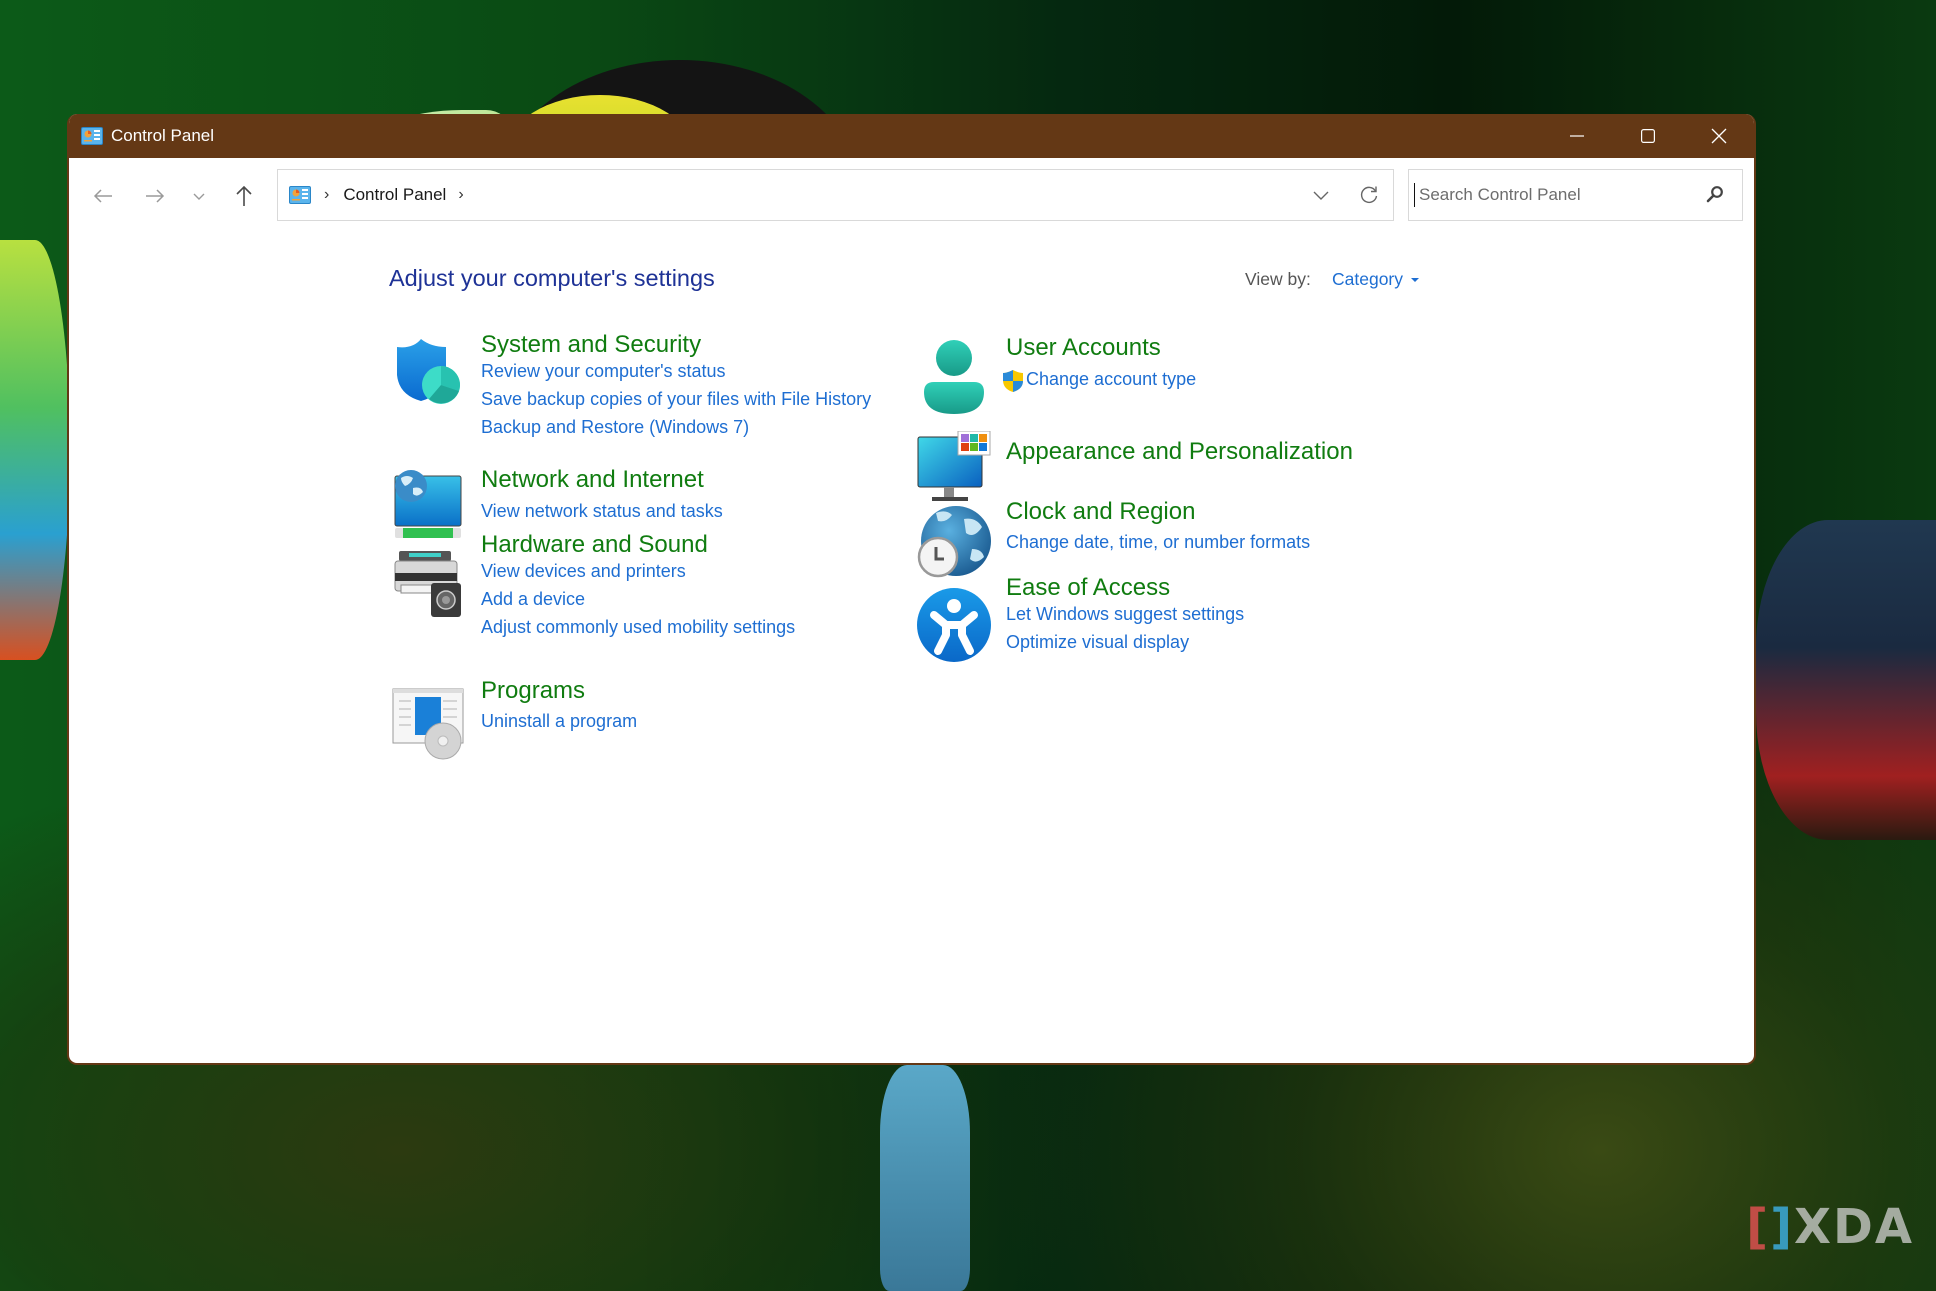 The image size is (1936, 1291). I want to click on category-title: Hardware and Sound, so click(594, 545).